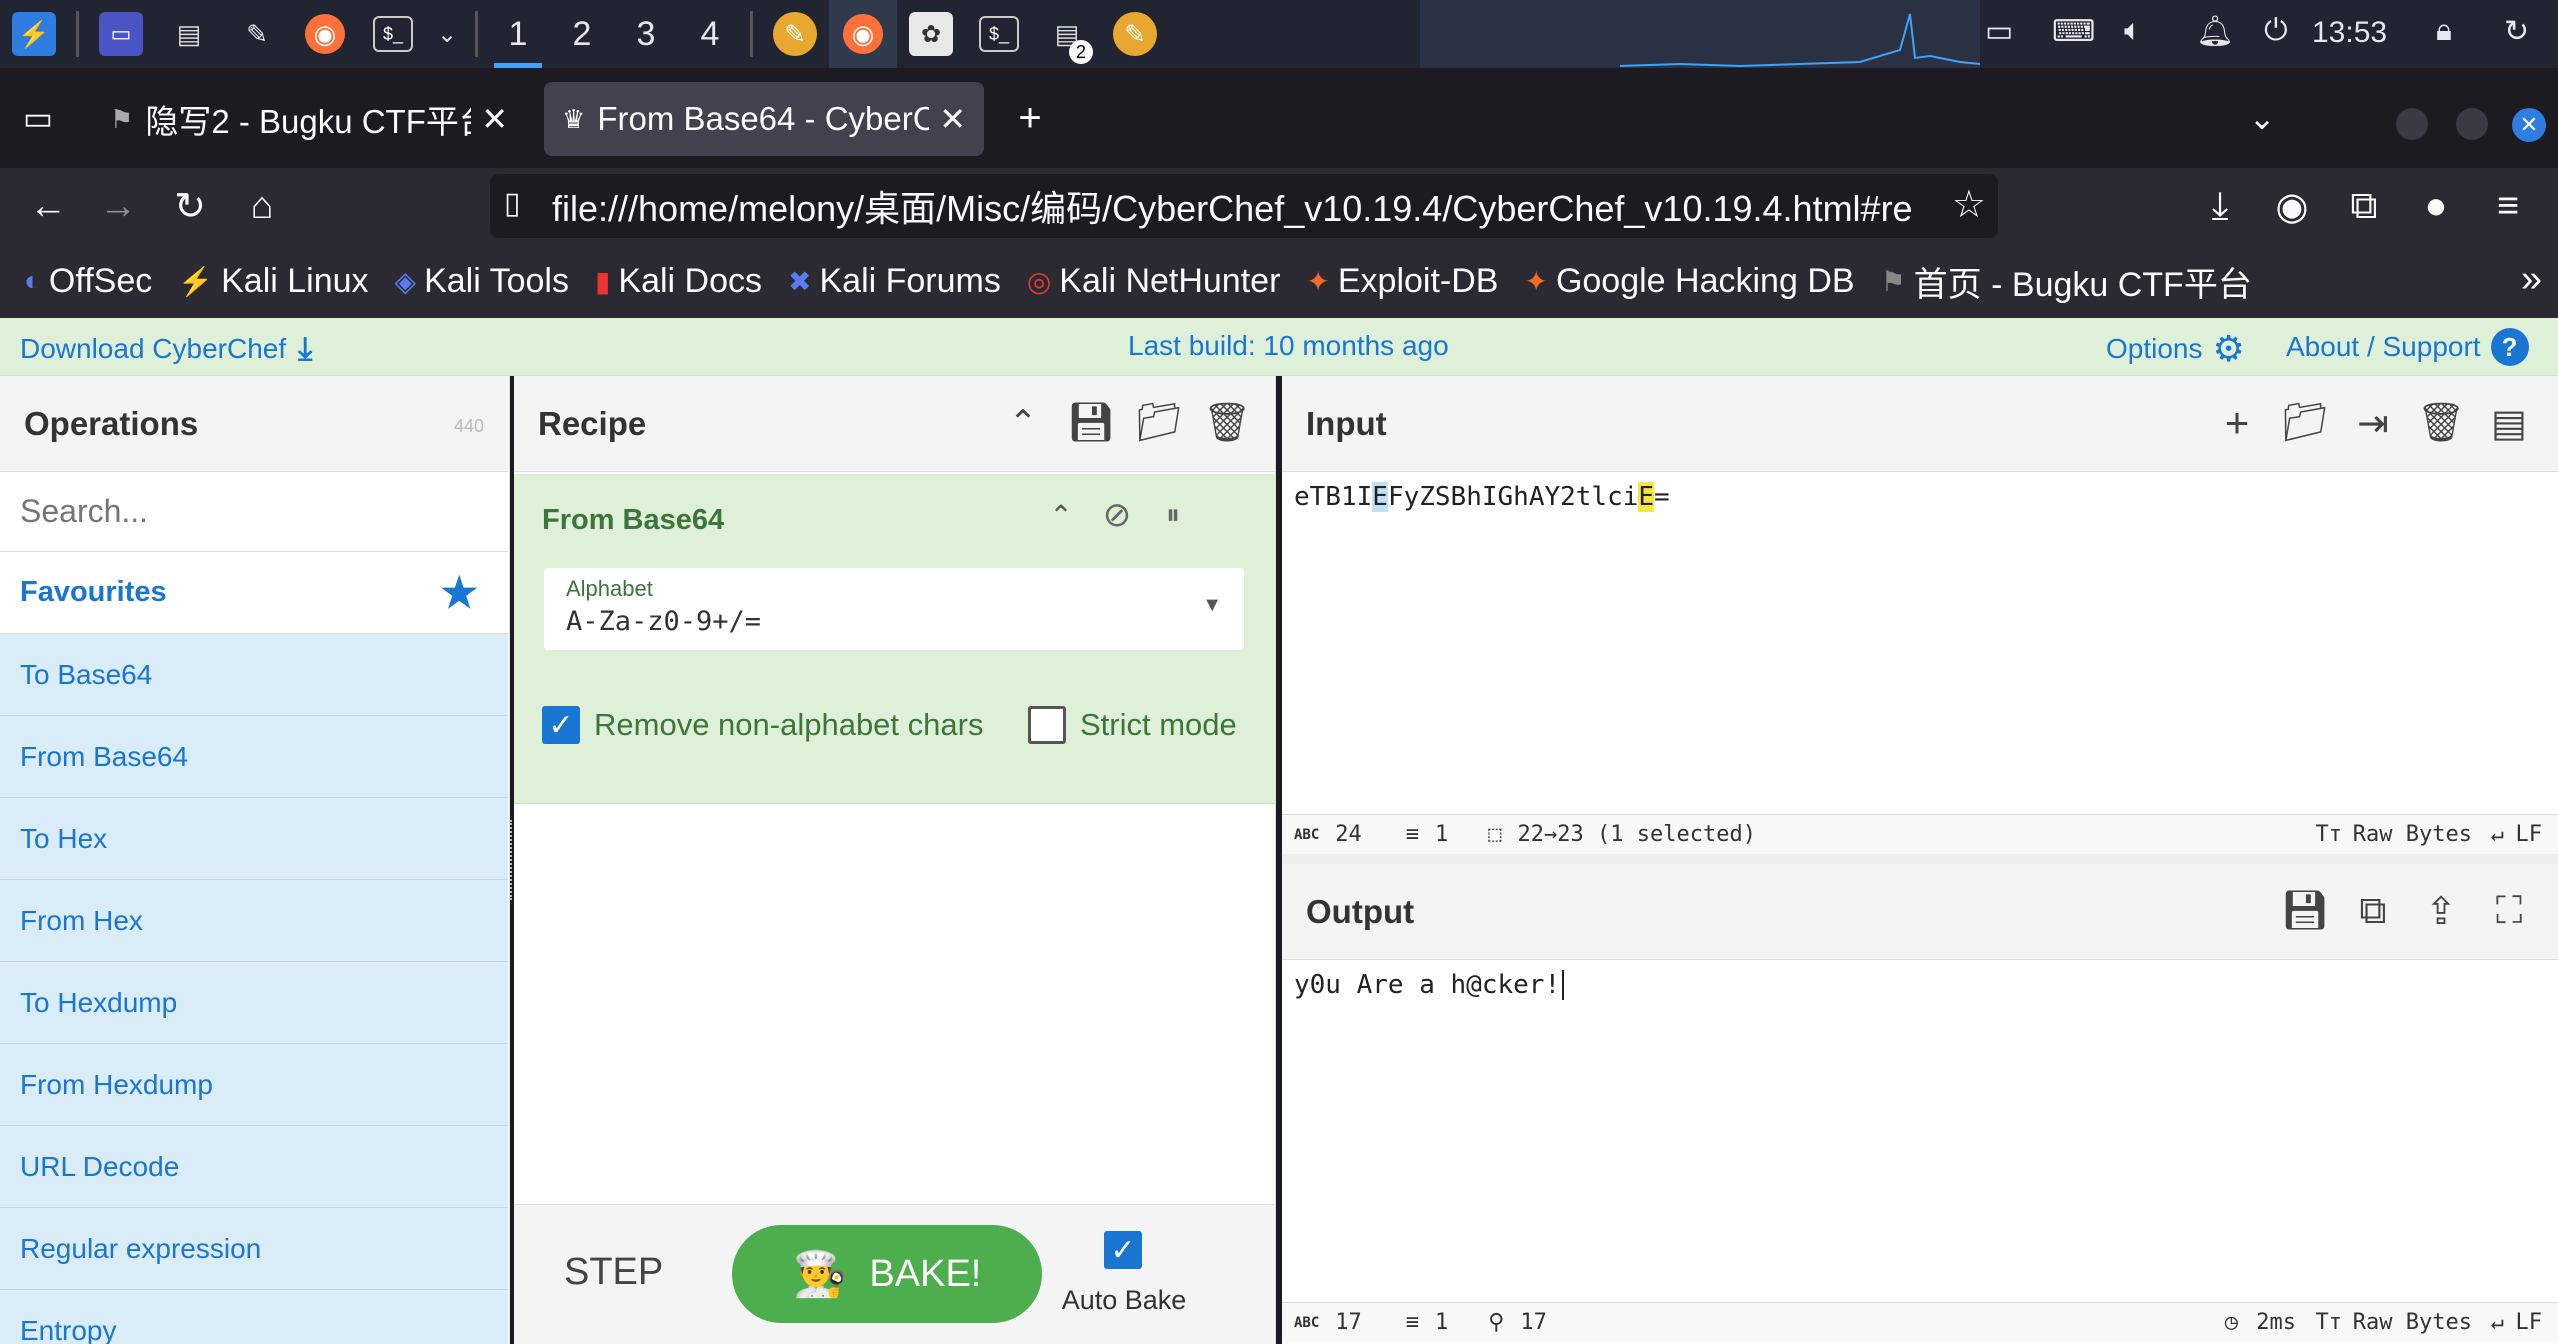 The image size is (2558, 1344). Describe the element at coordinates (447, 34) in the screenshot. I see `chevron-down-icon: ⌄` at that location.